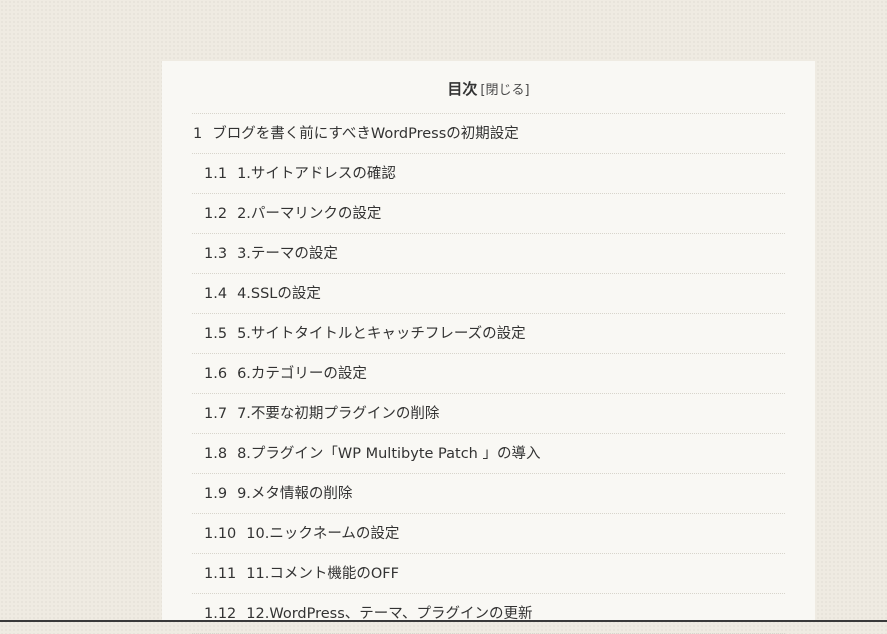 The image size is (887, 634). I want to click on toc-header: 目次 [閉じる], so click(488, 87).